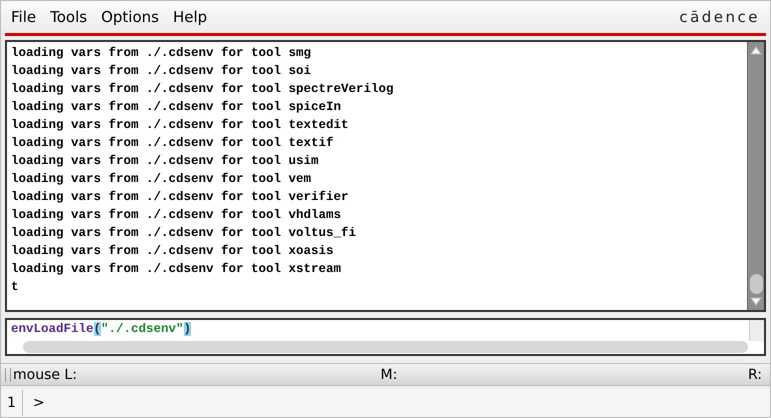 The height and width of the screenshot is (418, 771). Describe the element at coordinates (176, 215) in the screenshot. I see `output-line: loading vars from ./.cdsenv for tool vhdlams` at that location.